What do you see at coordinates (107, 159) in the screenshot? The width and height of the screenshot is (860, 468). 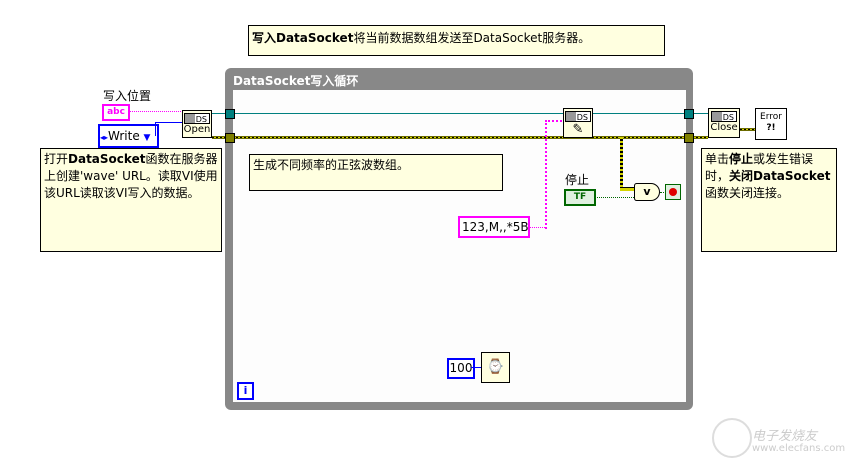 I see `comment-bold: DataSocket` at bounding box center [107, 159].